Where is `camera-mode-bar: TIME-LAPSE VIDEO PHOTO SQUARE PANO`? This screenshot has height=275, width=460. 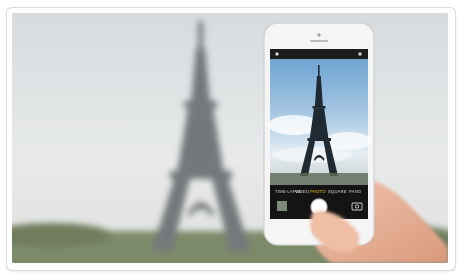 camera-mode-bar: TIME-LAPSE VIDEO PHOTO SQUARE PANO is located at coordinates (318, 191).